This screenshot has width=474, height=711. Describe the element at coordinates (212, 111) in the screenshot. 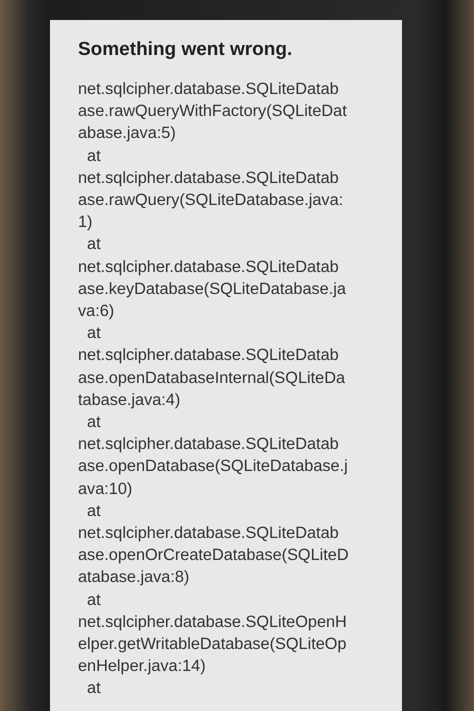

I see `stack-trace-line: ase.rawQueryWithFactory(SQLiteDat` at that location.